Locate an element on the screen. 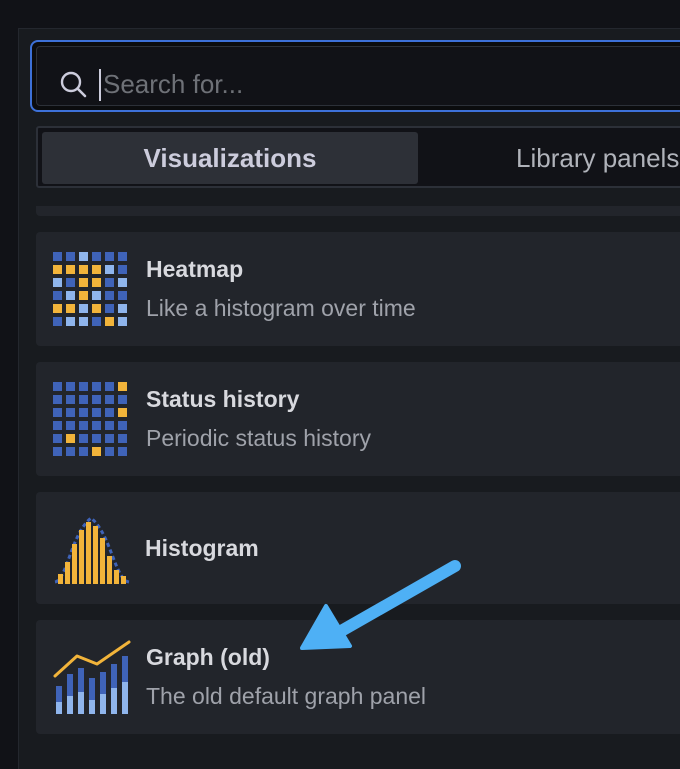 The height and width of the screenshot is (769, 680). search-box is located at coordinates (355, 76).